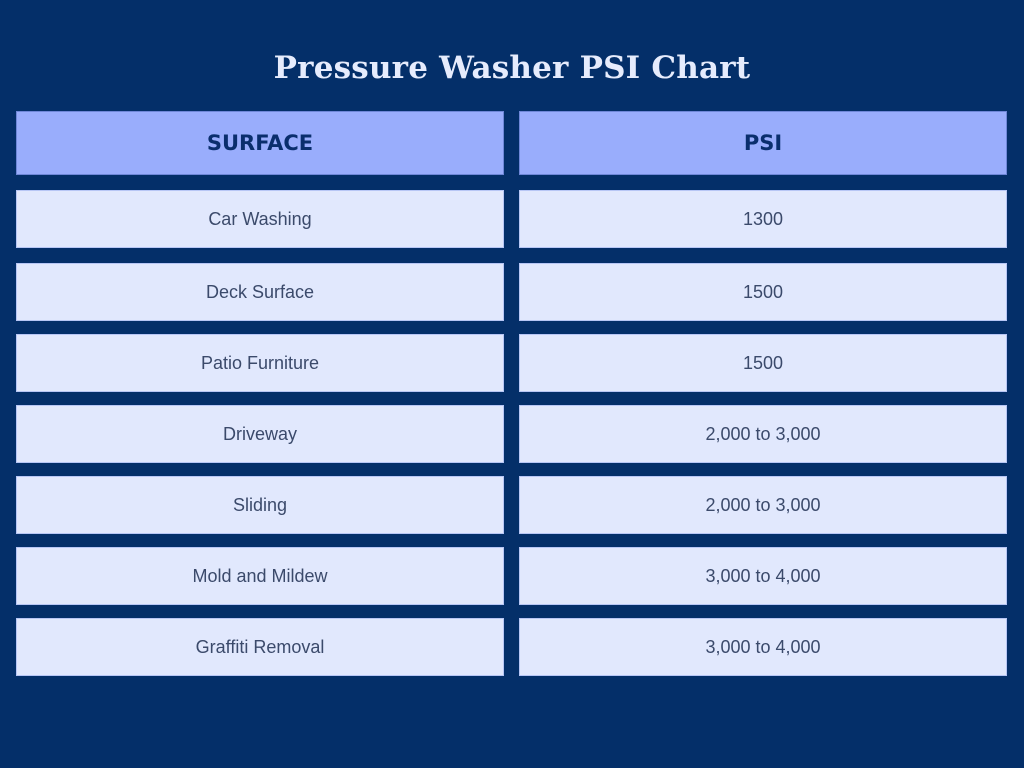 This screenshot has width=1024, height=768. Describe the element at coordinates (763, 219) in the screenshot. I see `table-cell-psi: 1300` at that location.